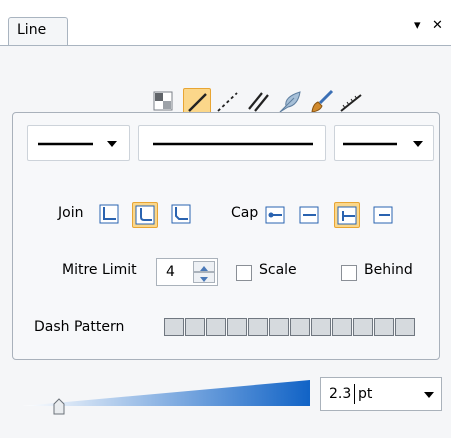  Describe the element at coordinates (278, 270) in the screenshot. I see `scale-label: Scale` at that location.